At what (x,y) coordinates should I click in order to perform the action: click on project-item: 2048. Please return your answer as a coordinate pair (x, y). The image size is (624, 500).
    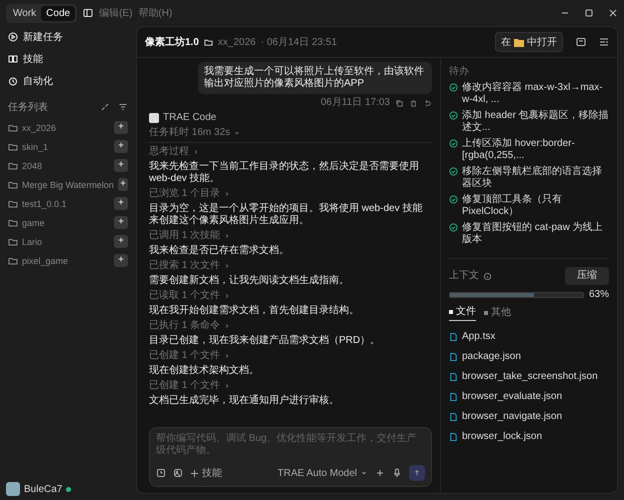
    Looking at the image, I should click on (32, 165).